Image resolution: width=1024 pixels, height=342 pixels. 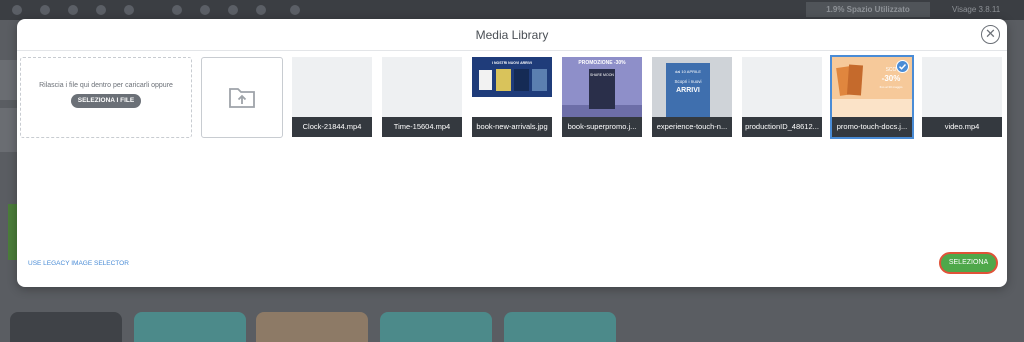 What do you see at coordinates (106, 101) in the screenshot?
I see `select-files-button: SELEZIONA I FILE` at bounding box center [106, 101].